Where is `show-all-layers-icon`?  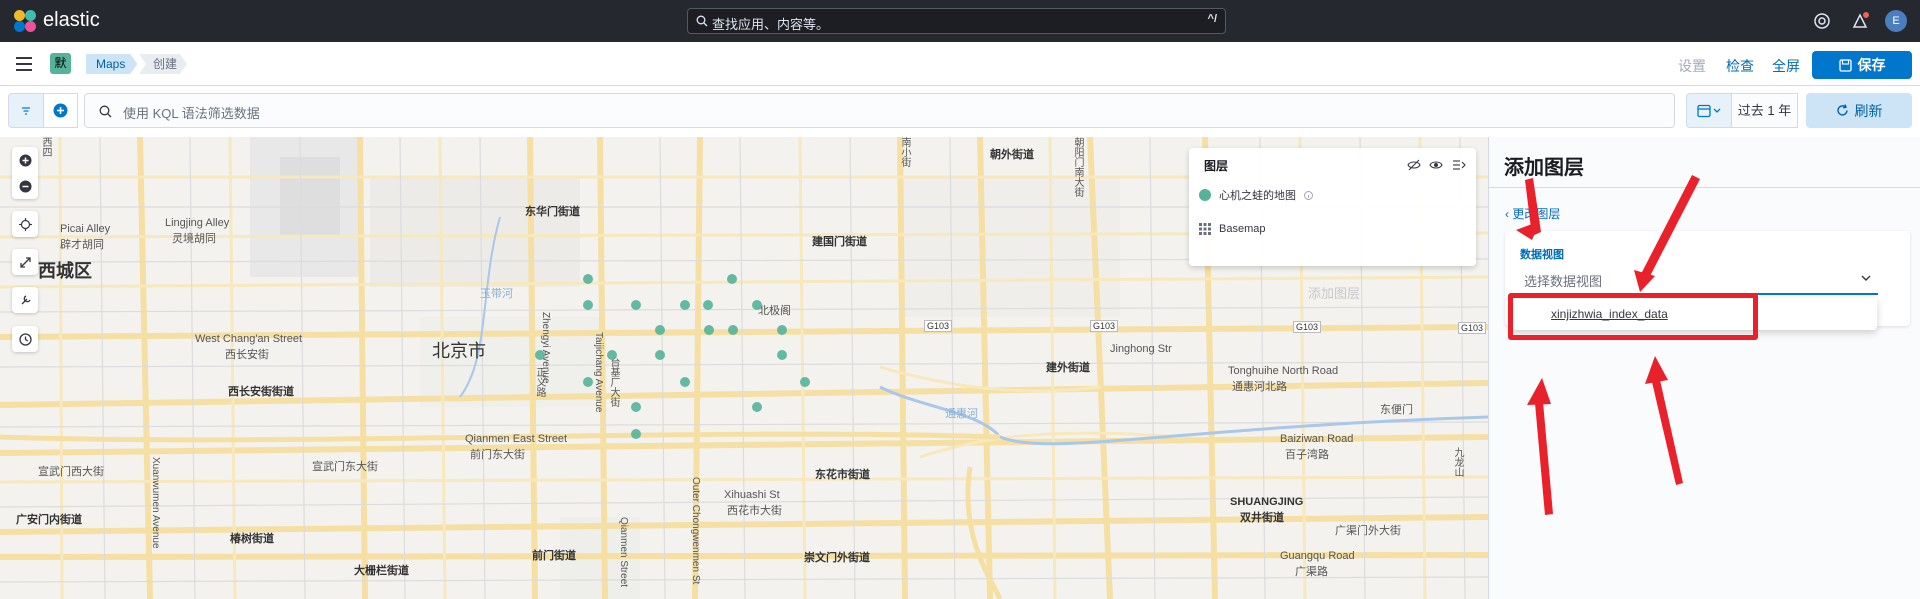
show-all-layers-icon is located at coordinates (1436, 165).